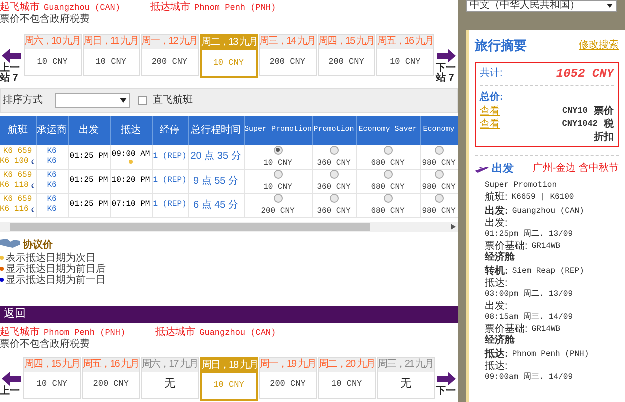 Image resolution: width=625 pixels, height=402 pixels. Describe the element at coordinates (131, 130) in the screenshot. I see `column-header: 抵达` at that location.